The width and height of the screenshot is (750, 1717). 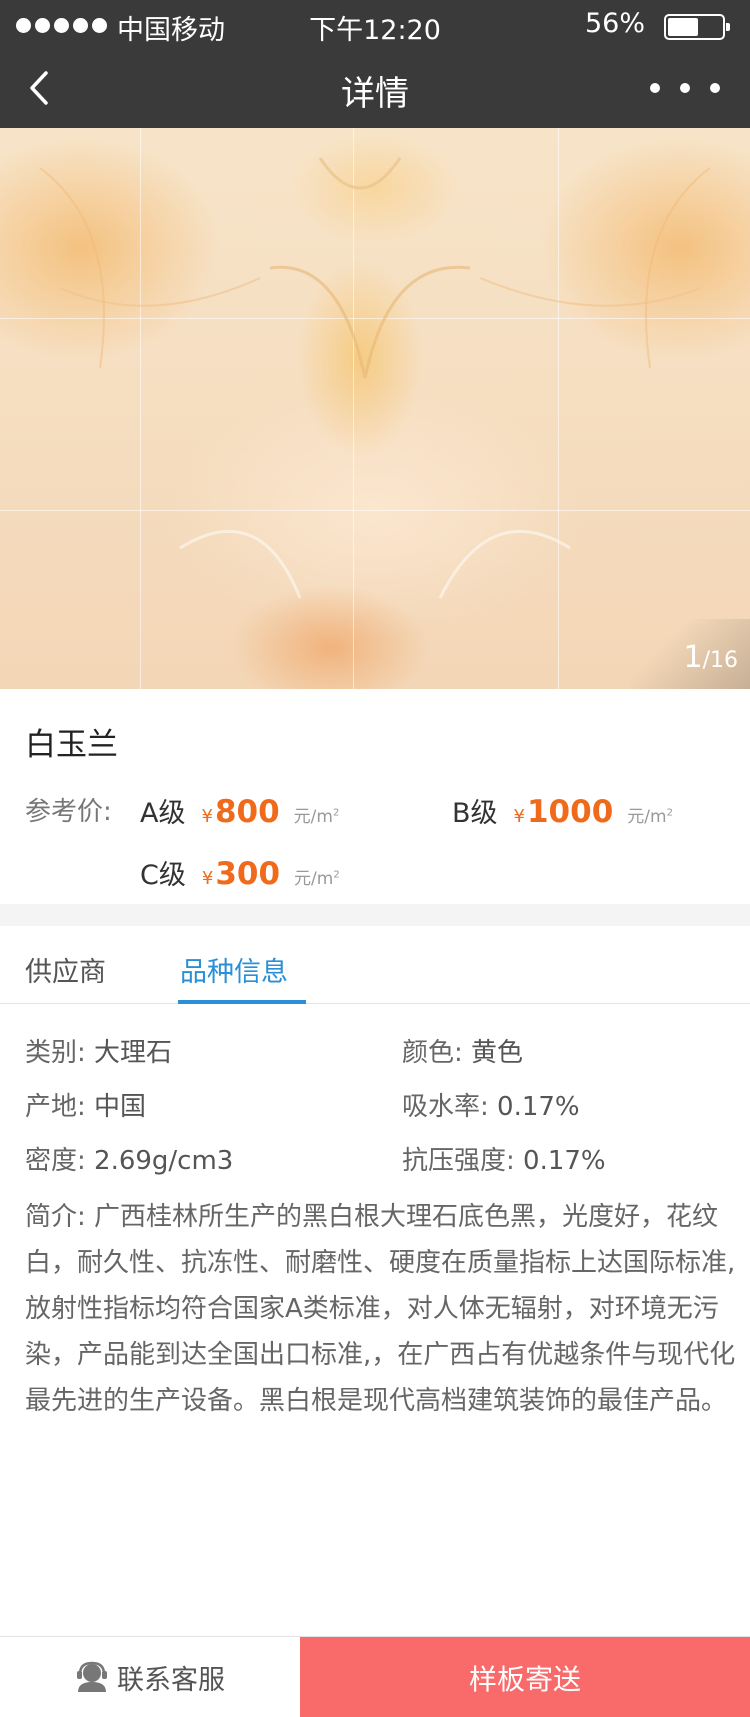 I want to click on contact-service-button: 联系客服, so click(x=150, y=1677).